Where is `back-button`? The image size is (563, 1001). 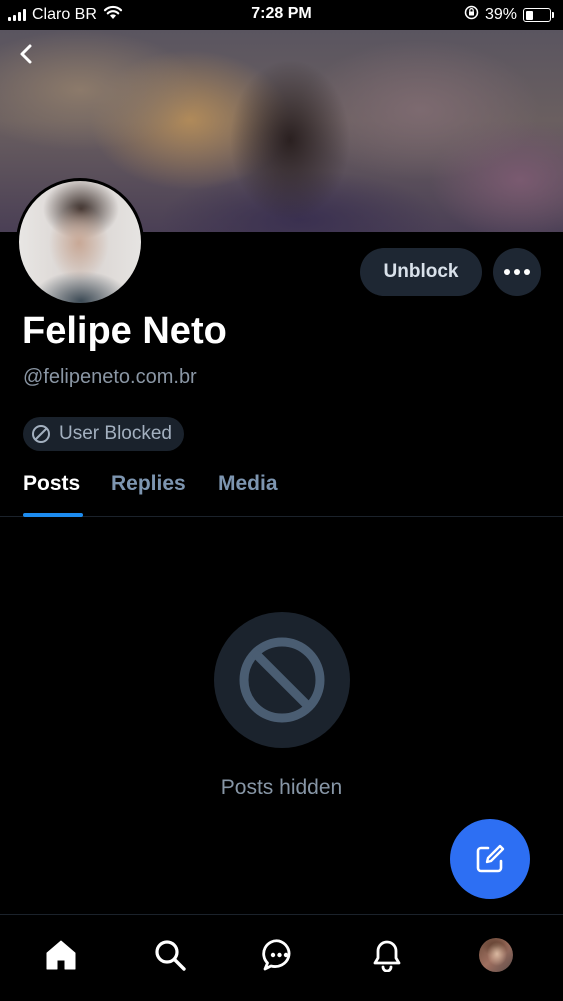 back-button is located at coordinates (26, 54).